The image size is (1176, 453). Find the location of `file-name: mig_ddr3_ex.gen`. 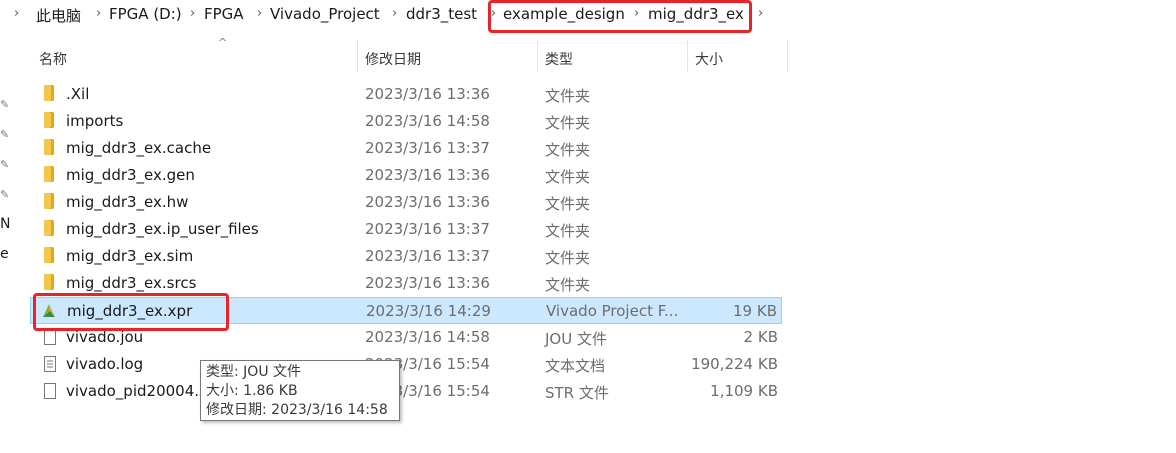

file-name: mig_ddr3_ex.gen is located at coordinates (130, 175).